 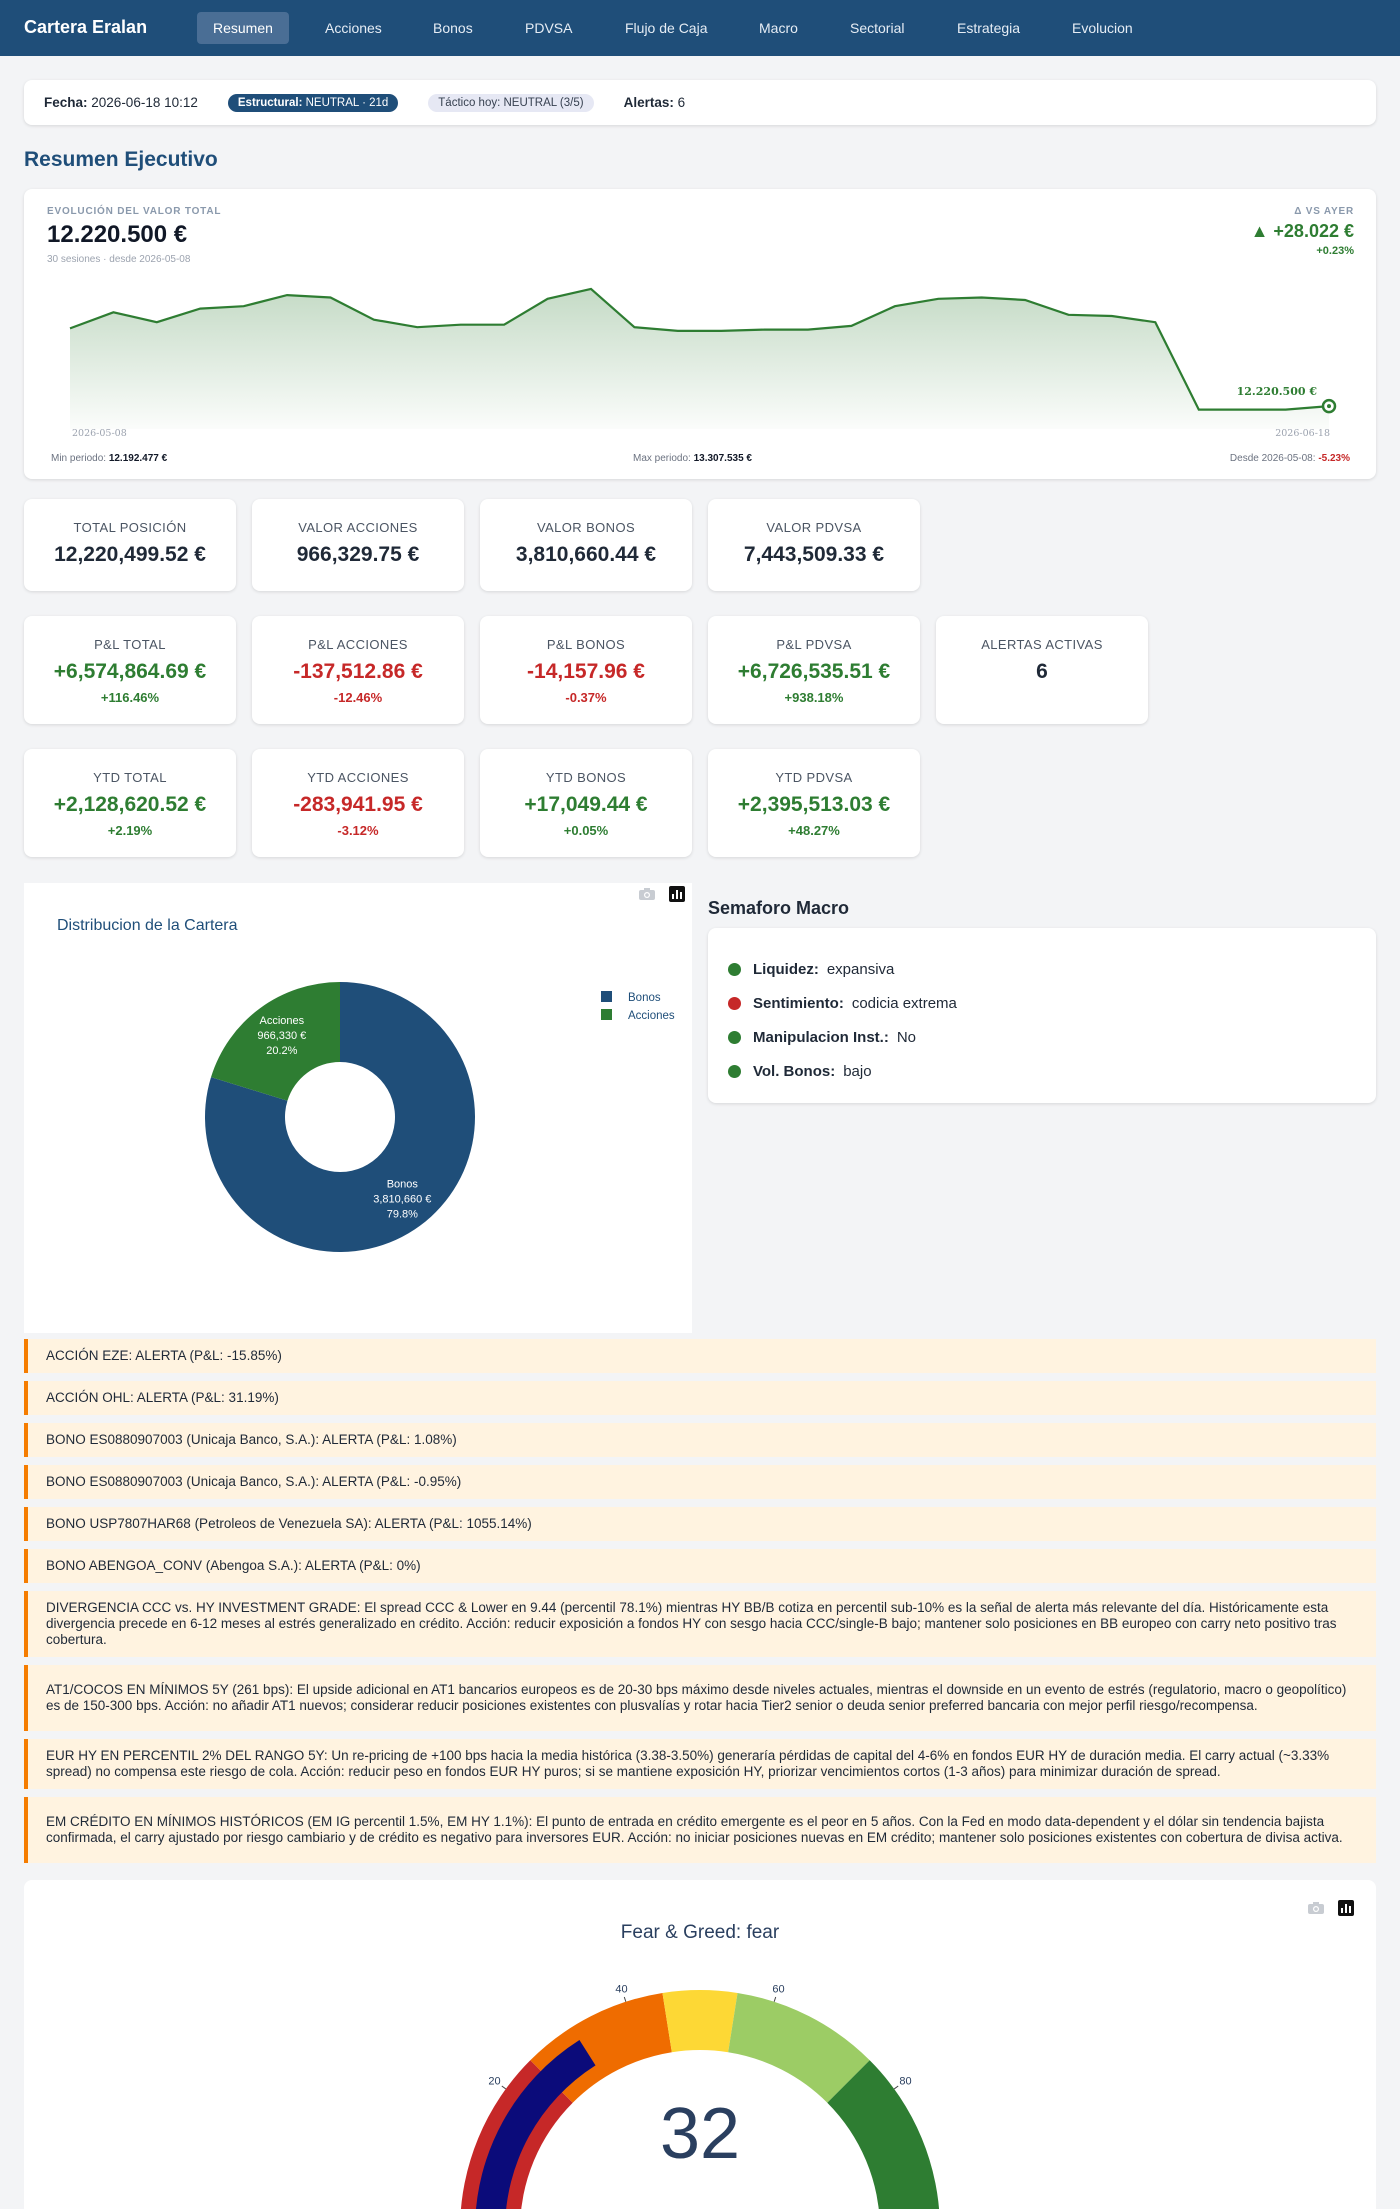 What do you see at coordinates (681, 102) in the screenshot?
I see `alertas-value: 6` at bounding box center [681, 102].